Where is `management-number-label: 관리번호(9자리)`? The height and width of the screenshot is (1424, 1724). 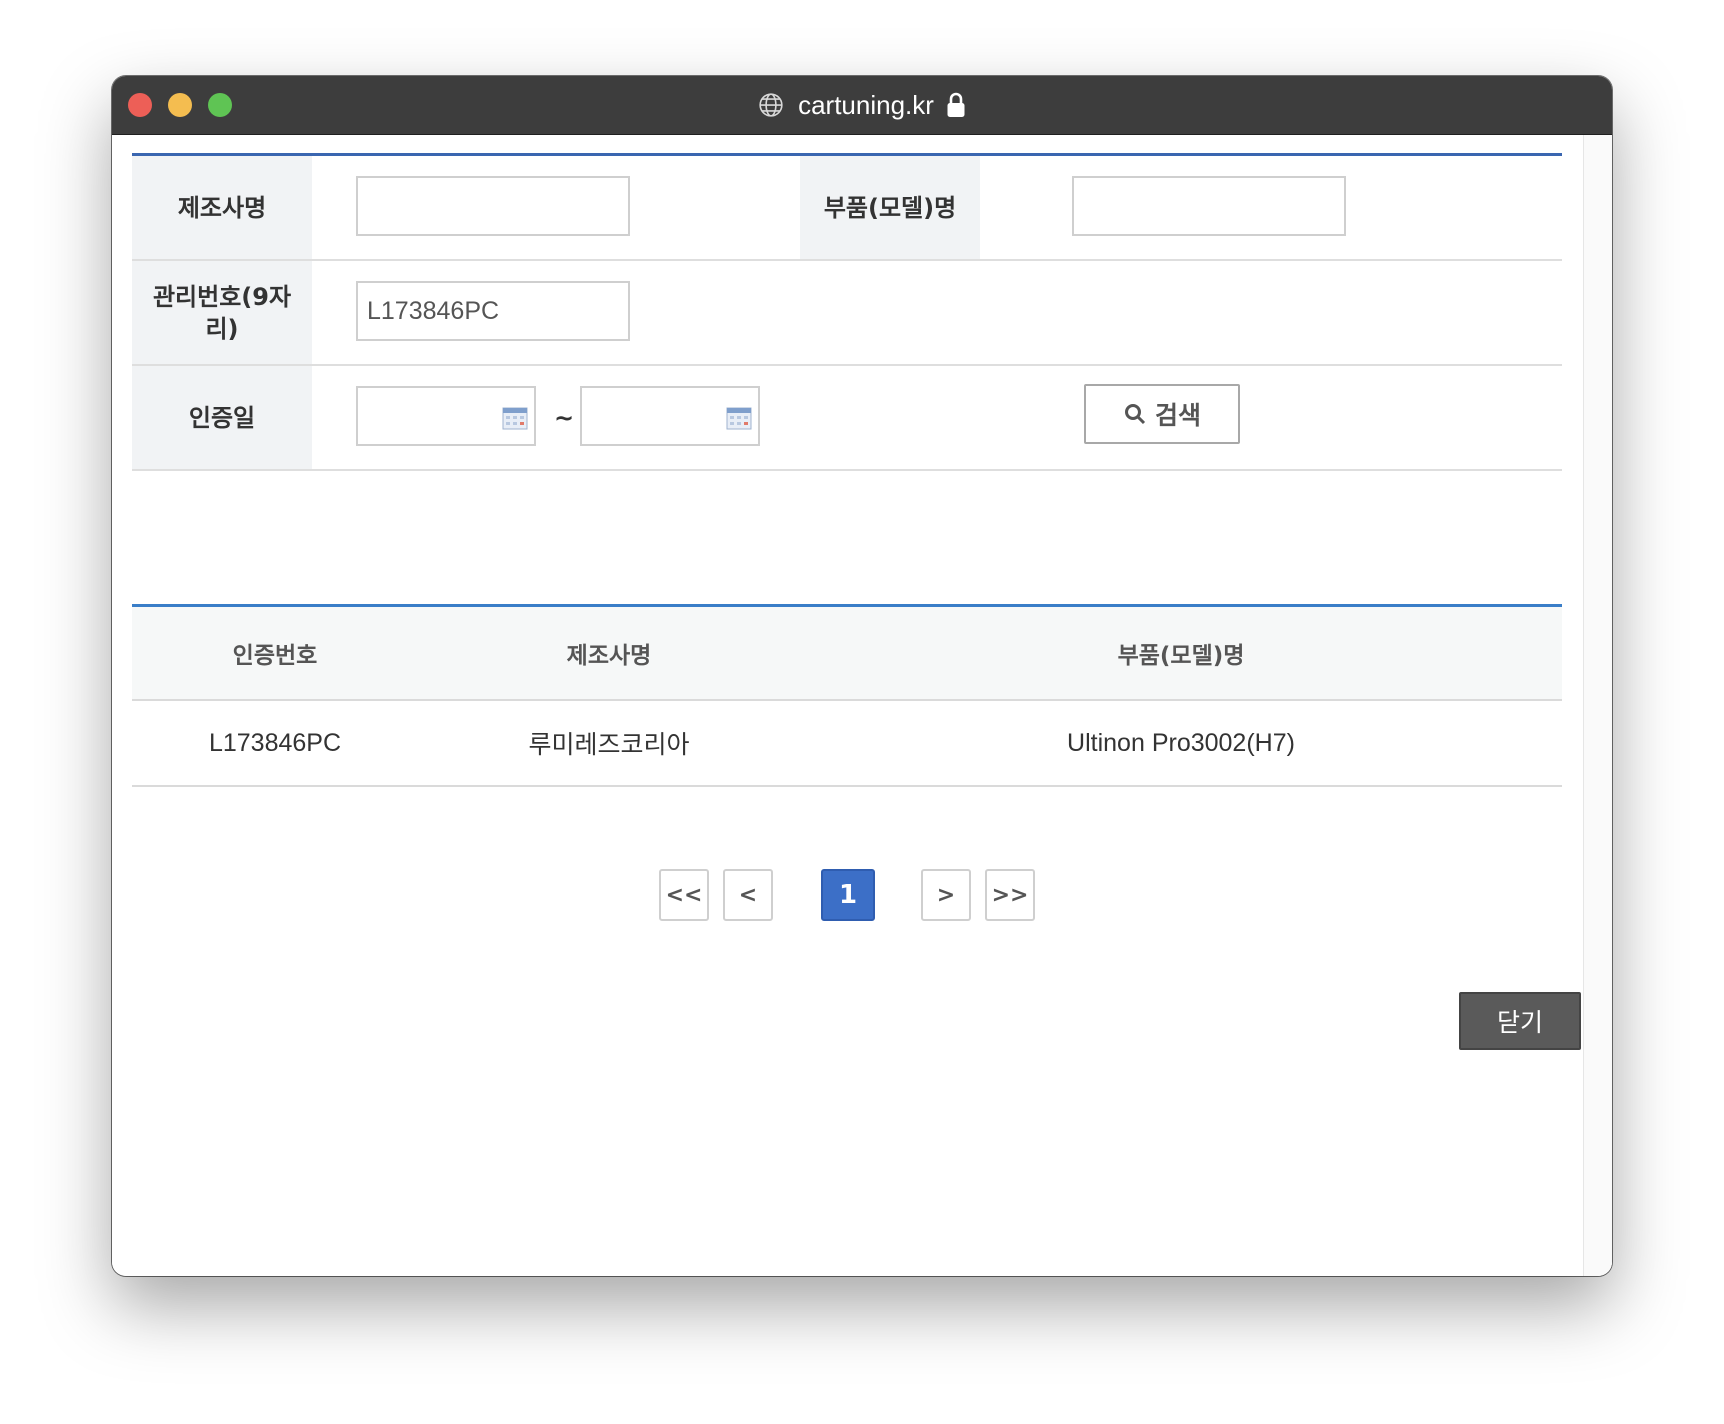 management-number-label: 관리번호(9자리) is located at coordinates (222, 312).